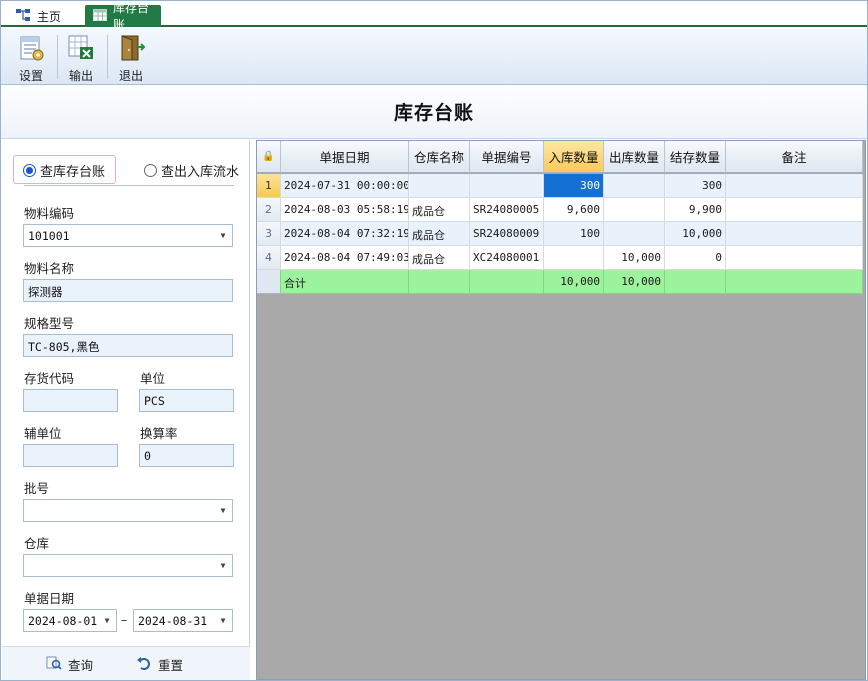 The height and width of the screenshot is (681, 868). What do you see at coordinates (186, 455) in the screenshot?
I see `conv-rate-field: 0` at bounding box center [186, 455].